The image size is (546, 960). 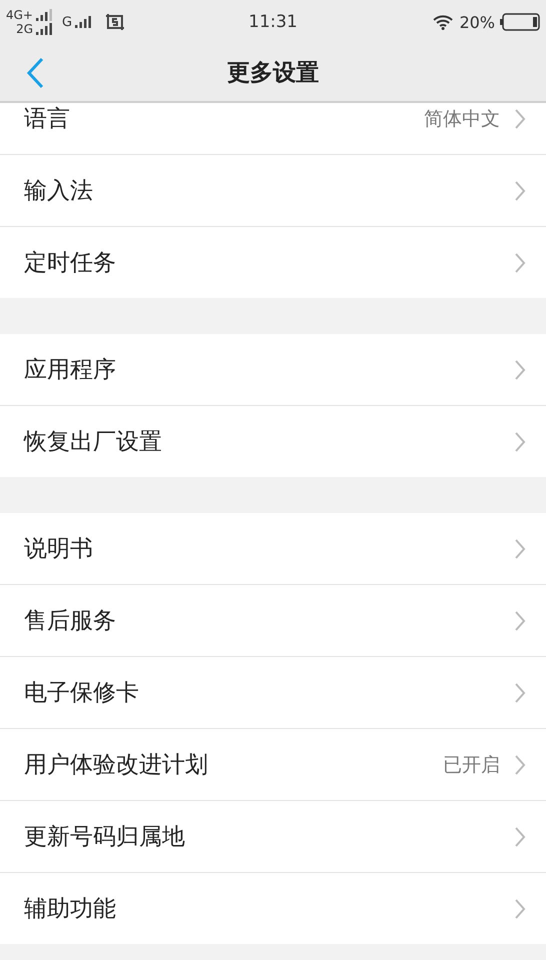 I want to click on row-label: 辅助功能, so click(x=70, y=909).